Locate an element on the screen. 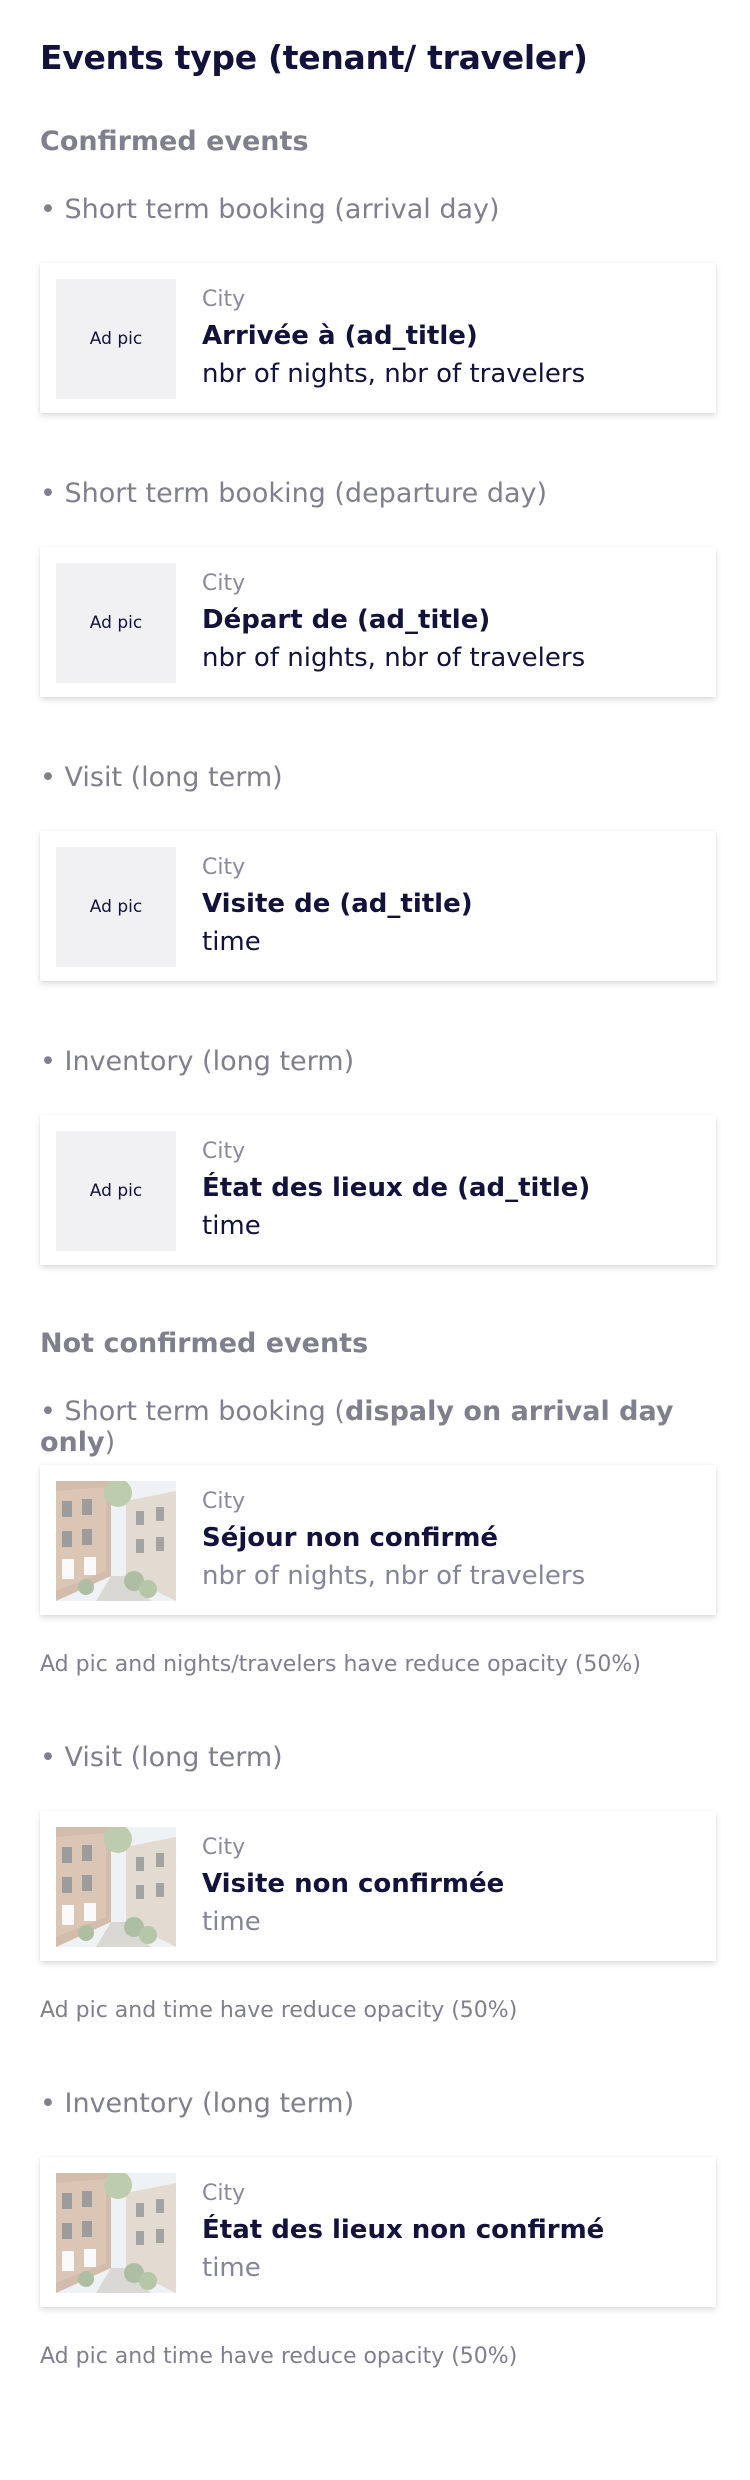 The image size is (750, 2480). page-title: Events type (tenant/ traveler) is located at coordinates (314, 57).